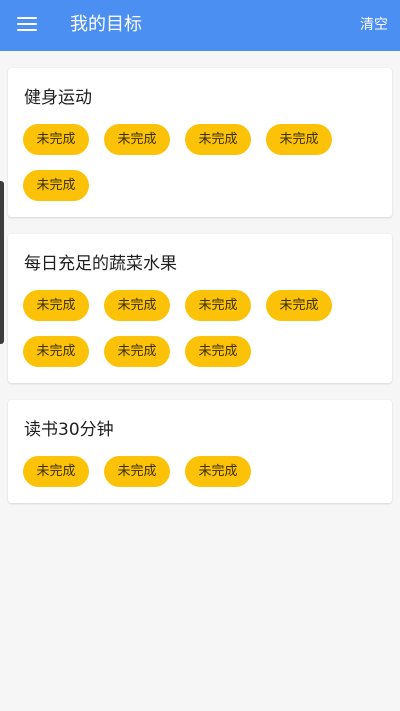  I want to click on status-chip-group: 未完成 未完成 未完成, so click(200, 471).